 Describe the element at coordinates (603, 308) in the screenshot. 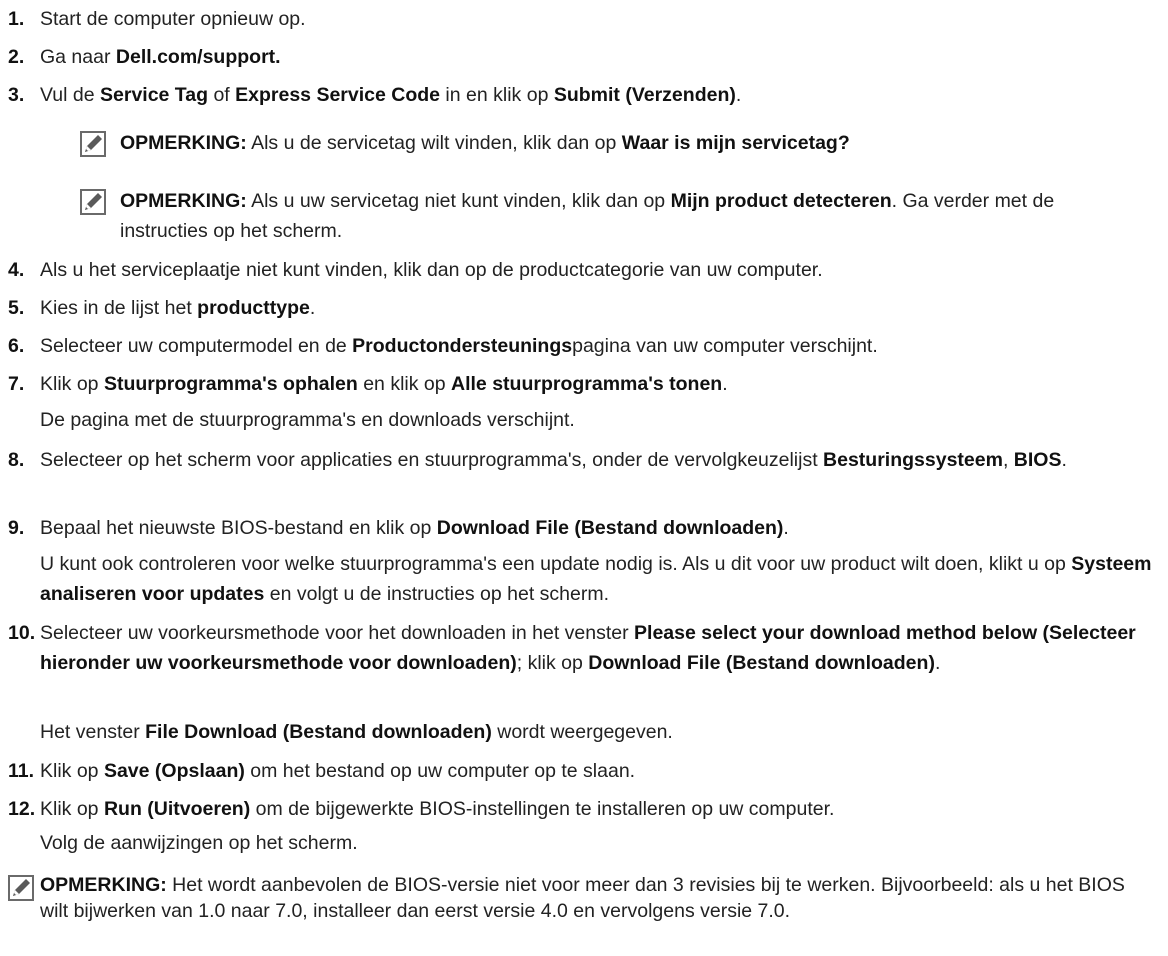

I see `step-text: Kies in de lijst het producttype.` at that location.